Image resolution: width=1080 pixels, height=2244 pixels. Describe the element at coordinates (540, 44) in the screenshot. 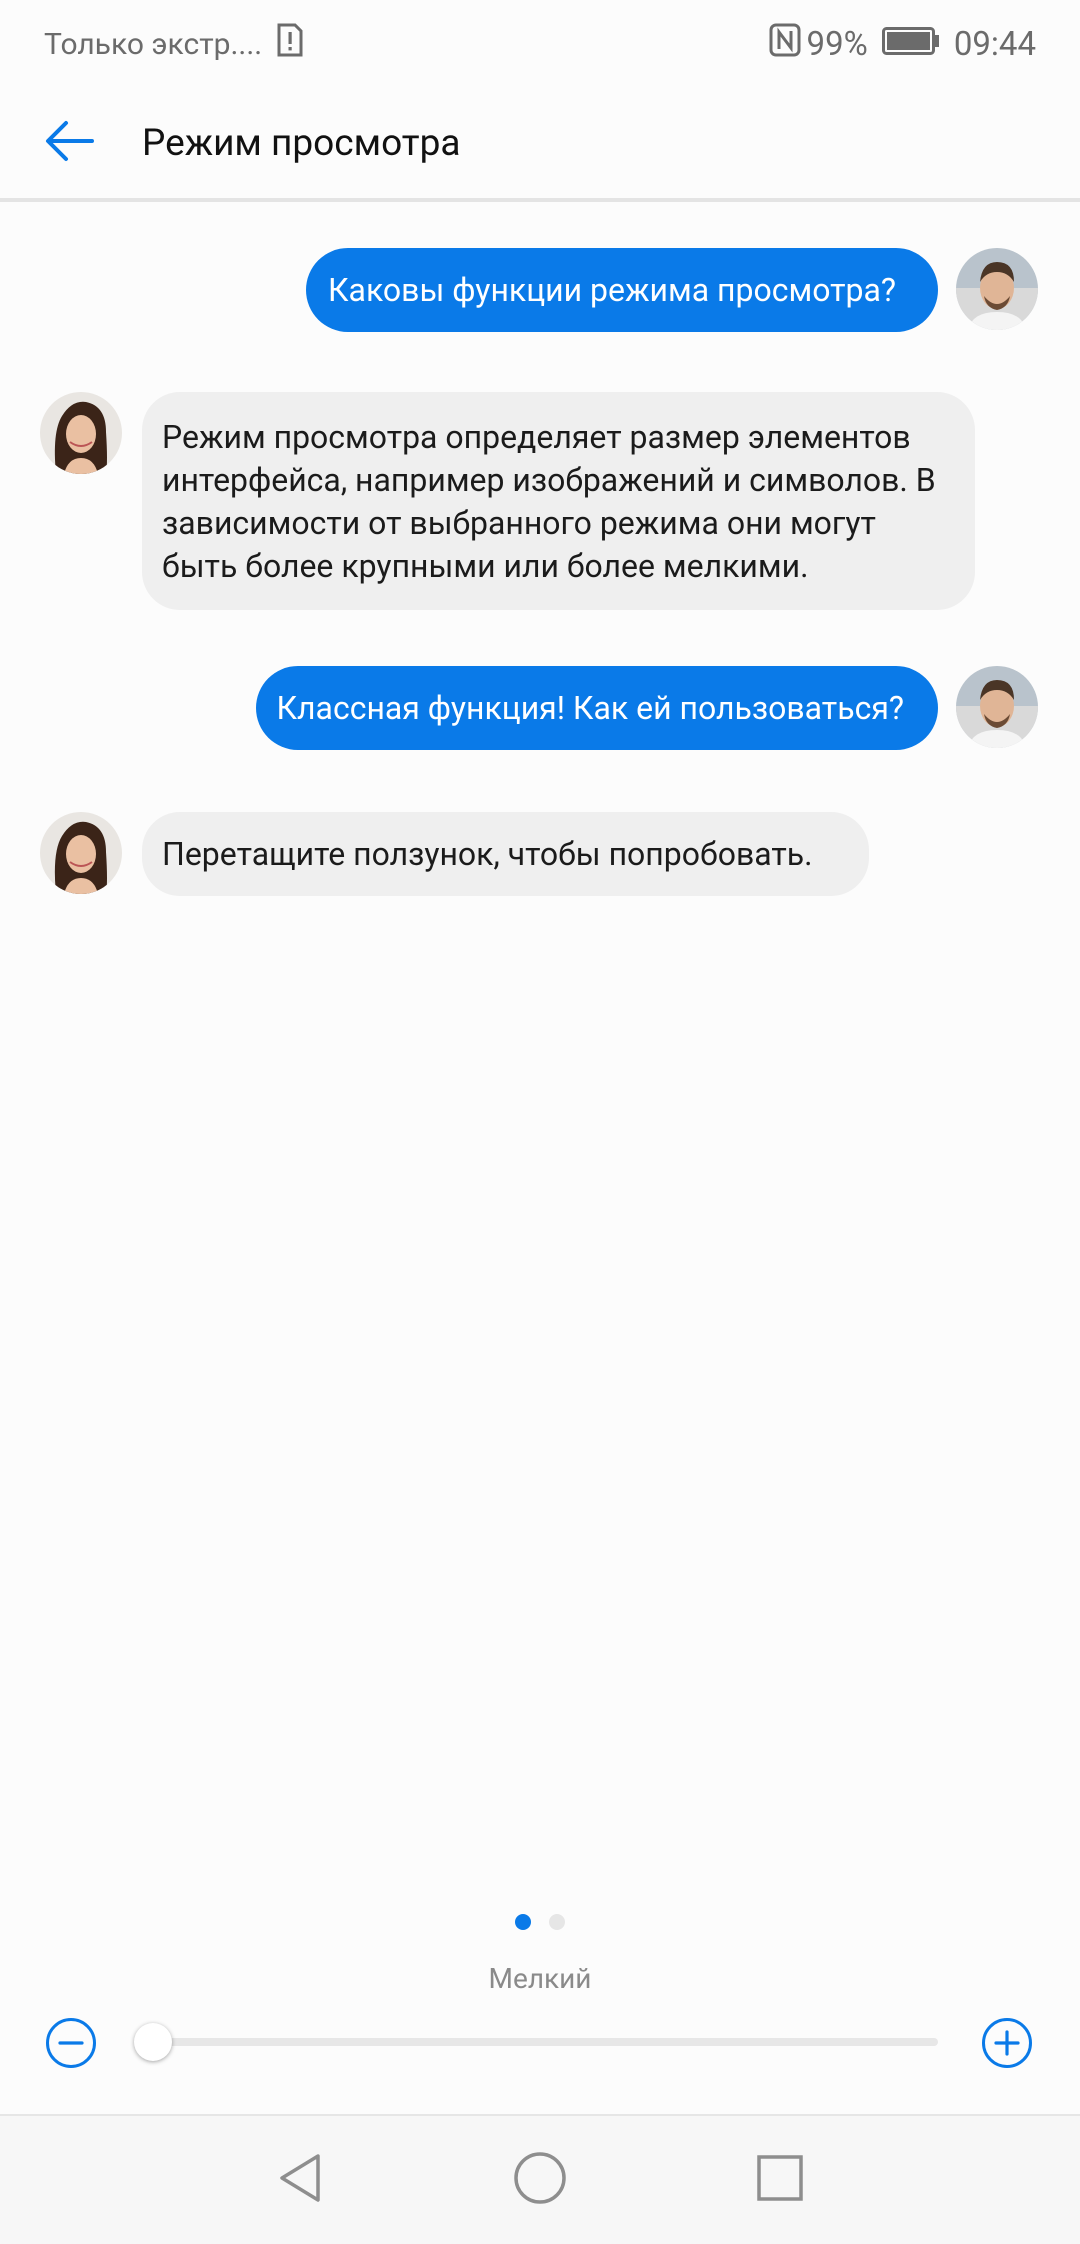

I see `status-bar: Только экстр.... 99% 09:44` at that location.